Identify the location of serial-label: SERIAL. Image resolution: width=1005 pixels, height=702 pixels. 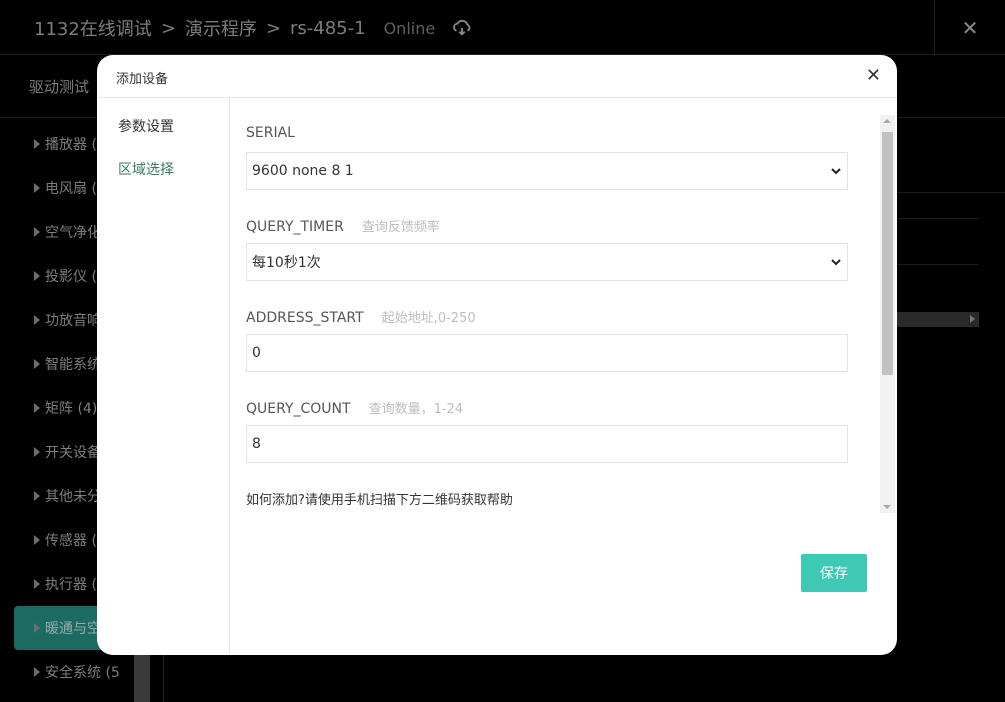
(270, 133).